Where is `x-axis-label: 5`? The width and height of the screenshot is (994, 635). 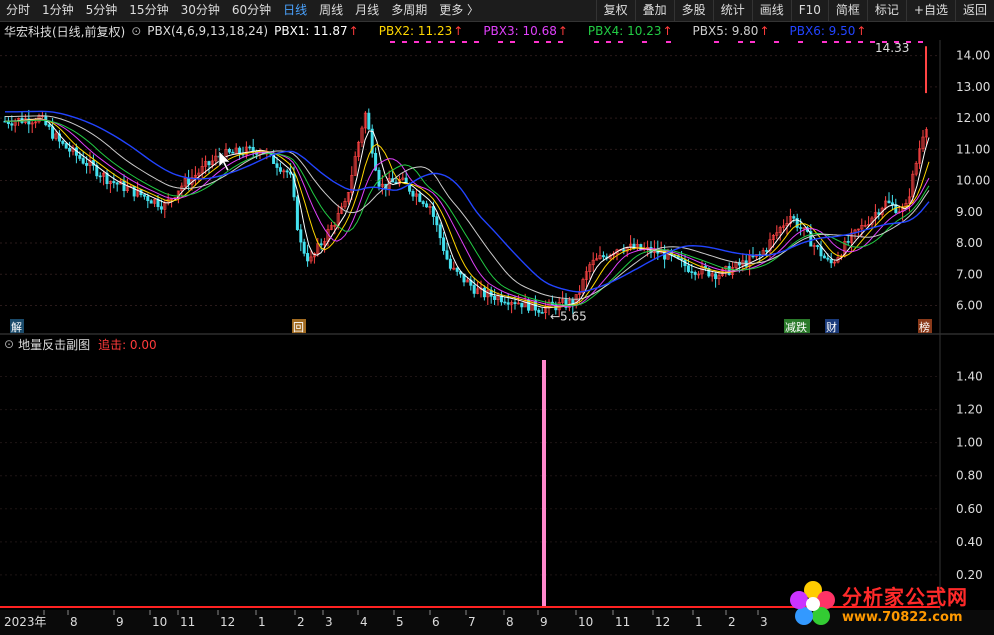 x-axis-label: 5 is located at coordinates (400, 622).